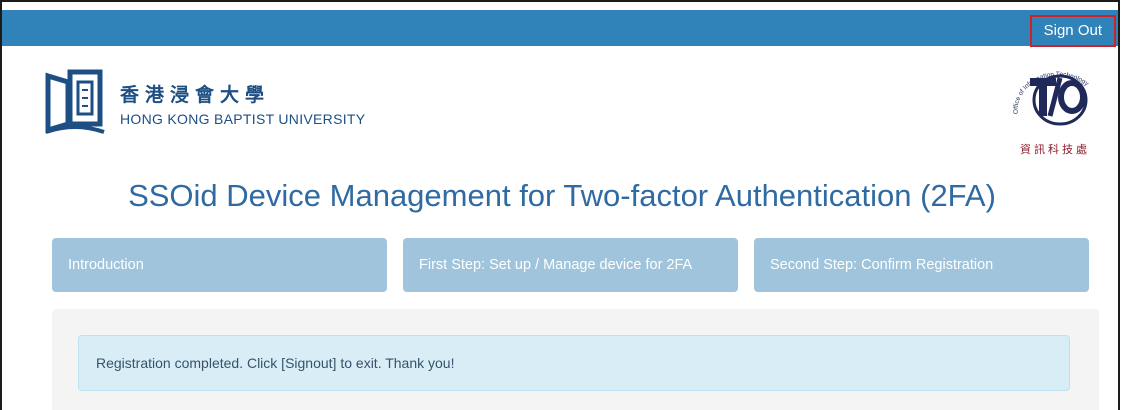 This screenshot has width=1126, height=410. I want to click on hkbu-logo-icon, so click(75, 101).